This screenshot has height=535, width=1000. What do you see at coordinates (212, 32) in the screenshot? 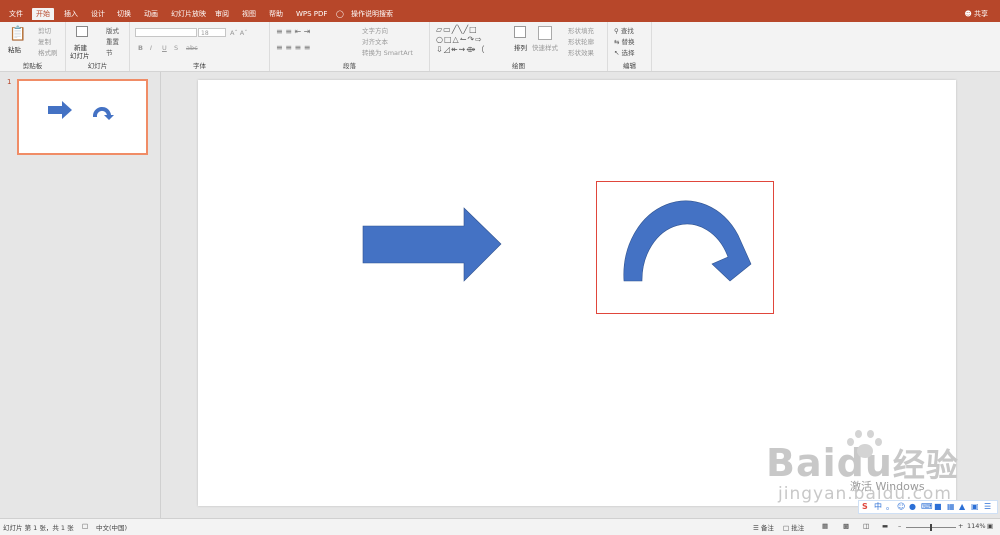
I see `font-size-box: 18` at bounding box center [212, 32].